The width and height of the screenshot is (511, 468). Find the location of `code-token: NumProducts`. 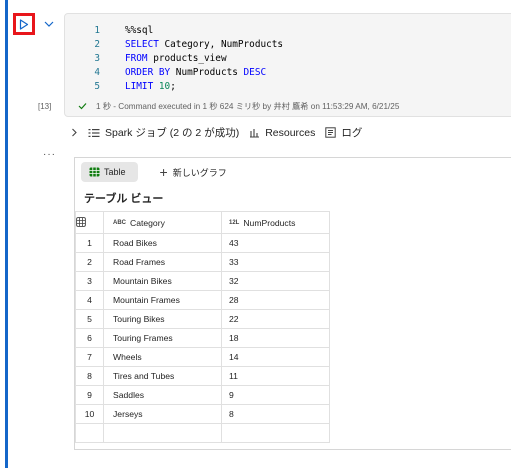

code-token: NumProducts is located at coordinates (207, 72).